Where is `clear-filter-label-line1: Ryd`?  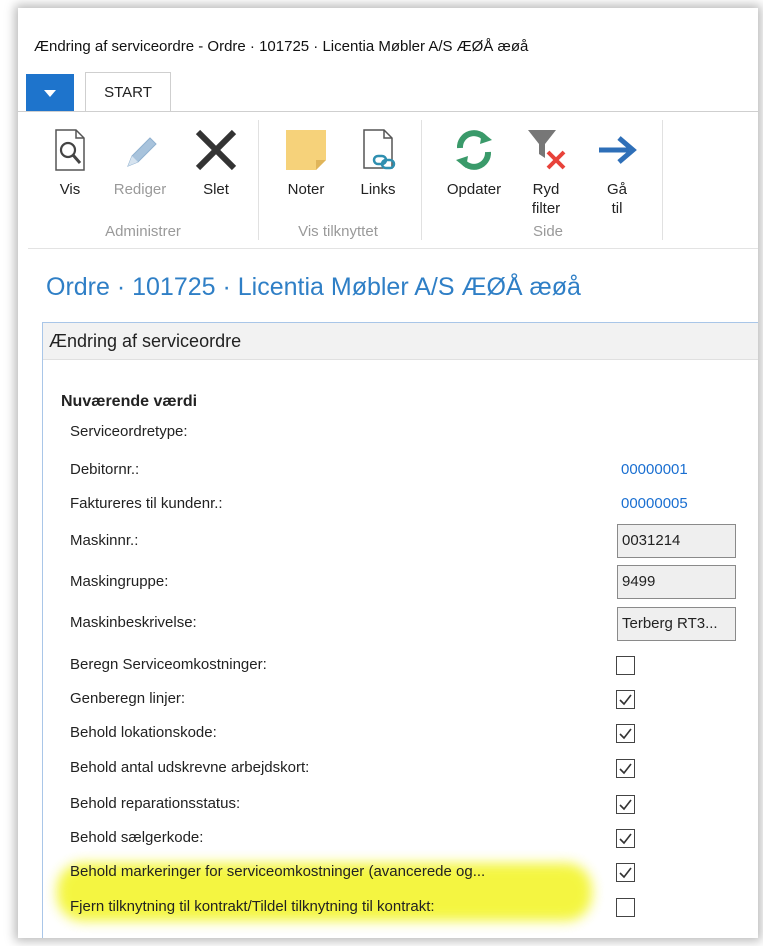 clear-filter-label-line1: Ryd is located at coordinates (546, 189).